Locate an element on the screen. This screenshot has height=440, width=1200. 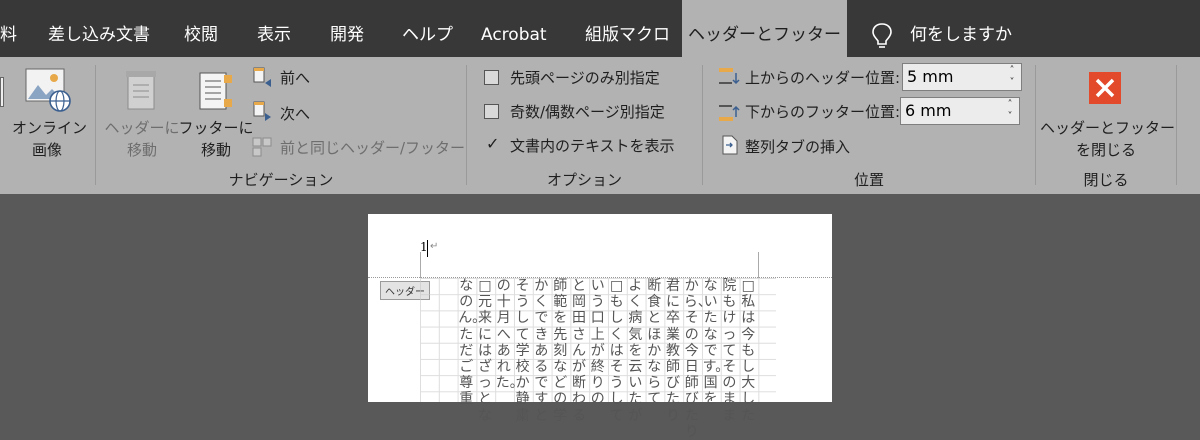
partial-icon is located at coordinates (2, 92).